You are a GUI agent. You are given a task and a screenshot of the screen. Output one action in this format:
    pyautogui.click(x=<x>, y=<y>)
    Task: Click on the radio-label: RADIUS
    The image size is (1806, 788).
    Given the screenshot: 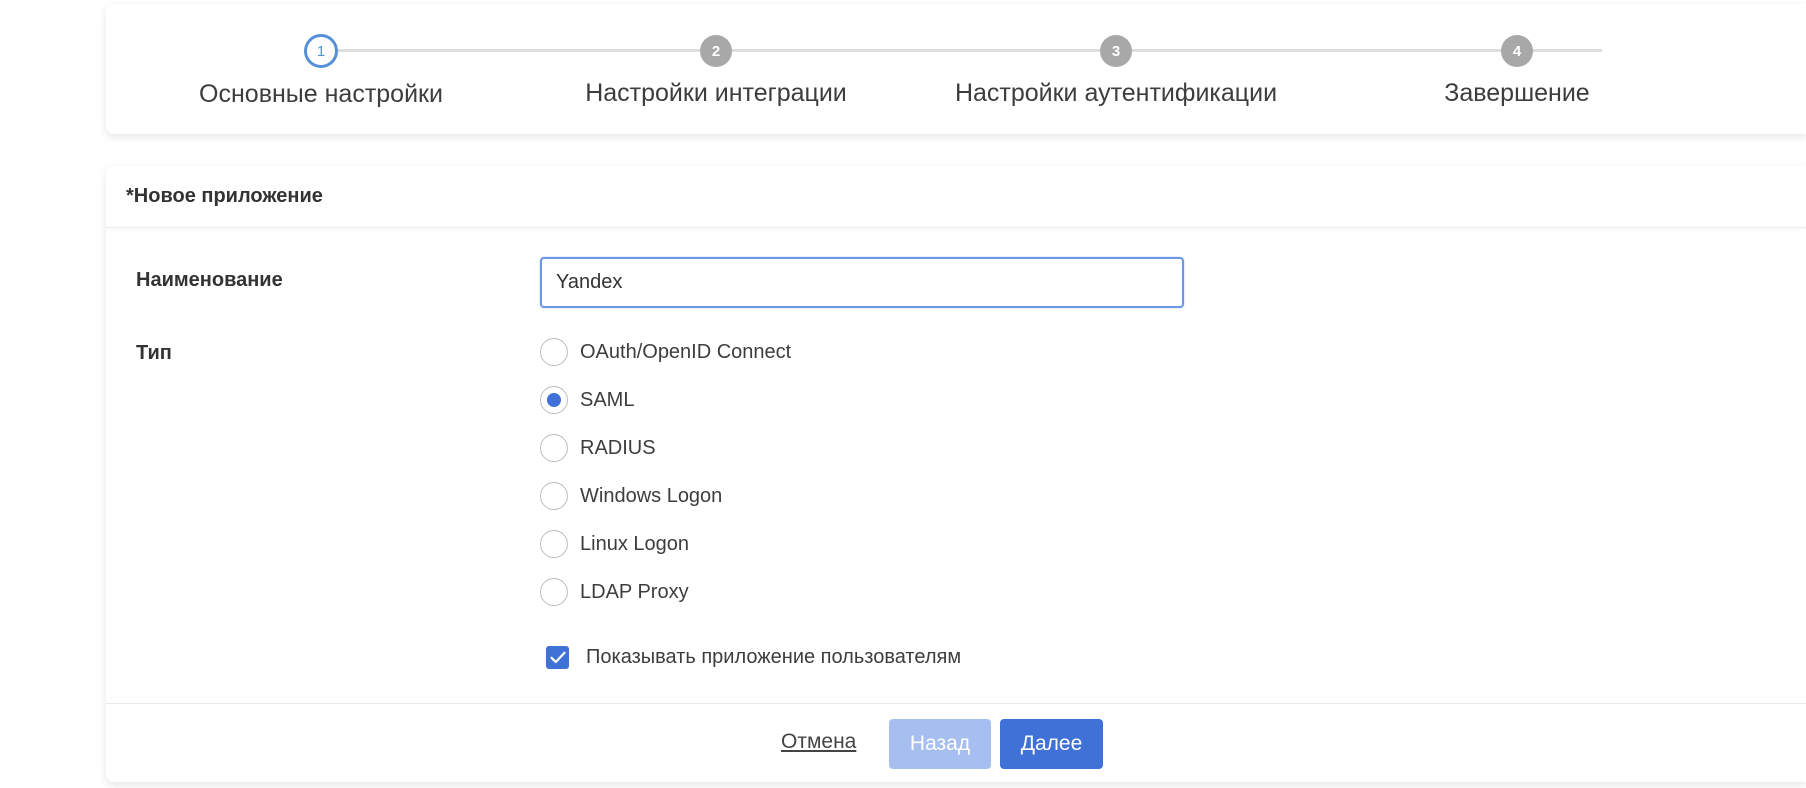 What is the action you would take?
    pyautogui.click(x=618, y=447)
    